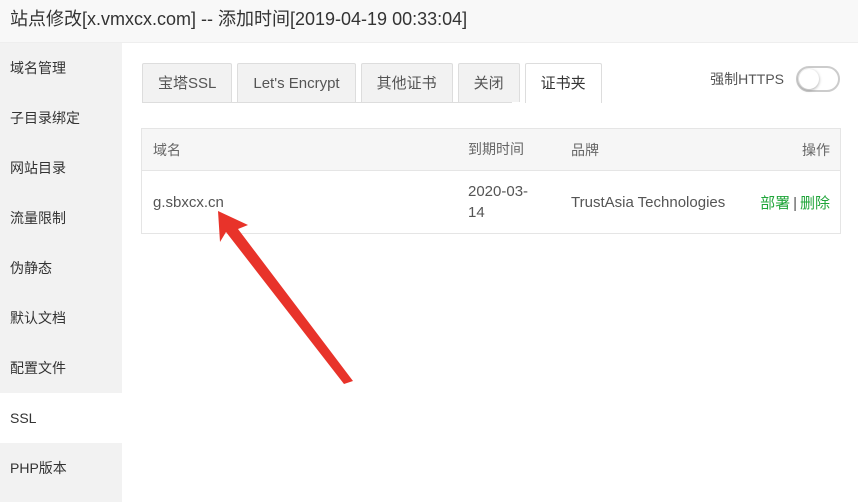 The image size is (858, 502). I want to click on ssl-tabs: 宝塔SSL Let's Encrypt 其他证书 关闭 证书夹, so click(374, 83).